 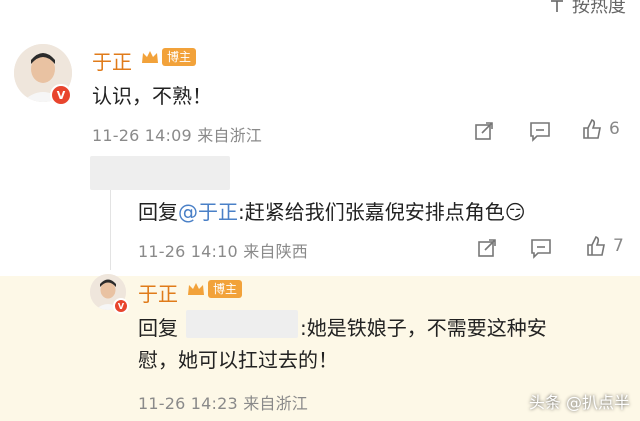 I want to click on location: 来自陕西, so click(x=275, y=251).